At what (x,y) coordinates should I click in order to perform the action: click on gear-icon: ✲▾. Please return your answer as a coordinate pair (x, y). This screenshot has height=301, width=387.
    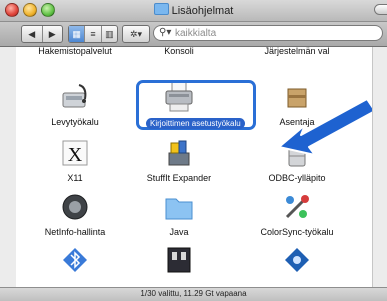
    Looking at the image, I should click on (136, 33).